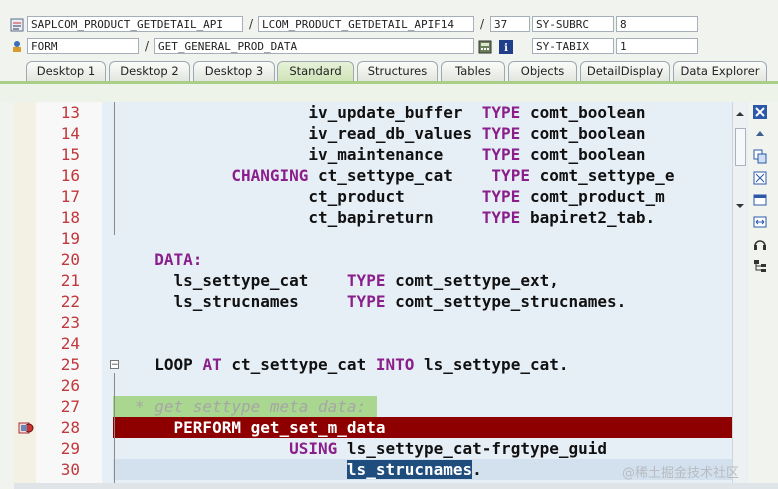 Image resolution: width=778 pixels, height=489 pixels. What do you see at coordinates (740, 202) in the screenshot?
I see `scroll-page-down-icon` at bounding box center [740, 202].